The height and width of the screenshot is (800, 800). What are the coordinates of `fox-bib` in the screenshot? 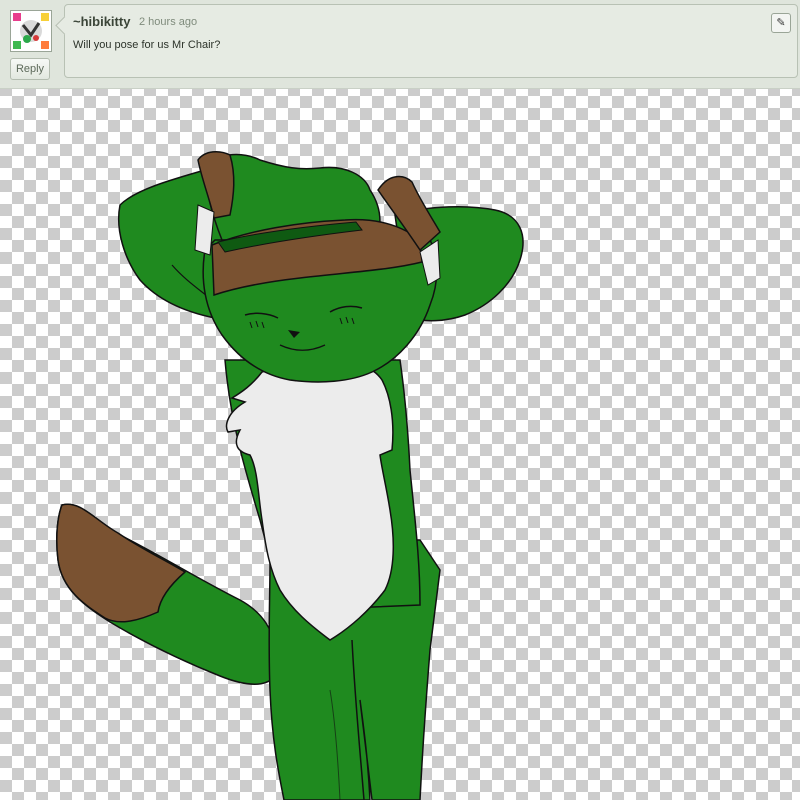 It's located at (310, 500).